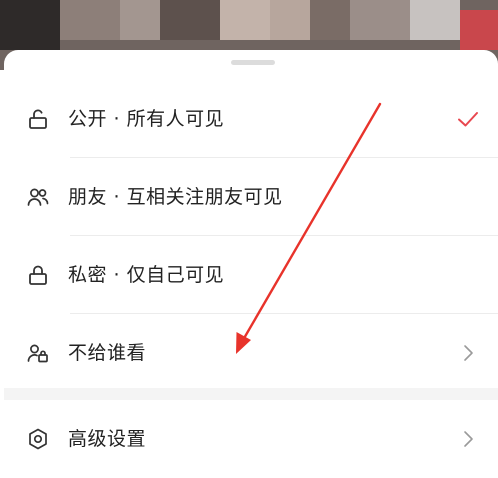  What do you see at coordinates (38, 119) in the screenshot?
I see `unlocked-icon` at bounding box center [38, 119].